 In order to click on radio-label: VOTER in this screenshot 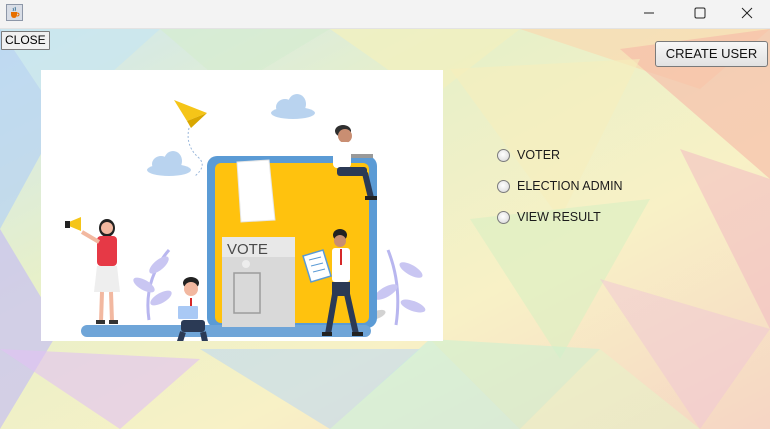, I will do `click(539, 155)`.